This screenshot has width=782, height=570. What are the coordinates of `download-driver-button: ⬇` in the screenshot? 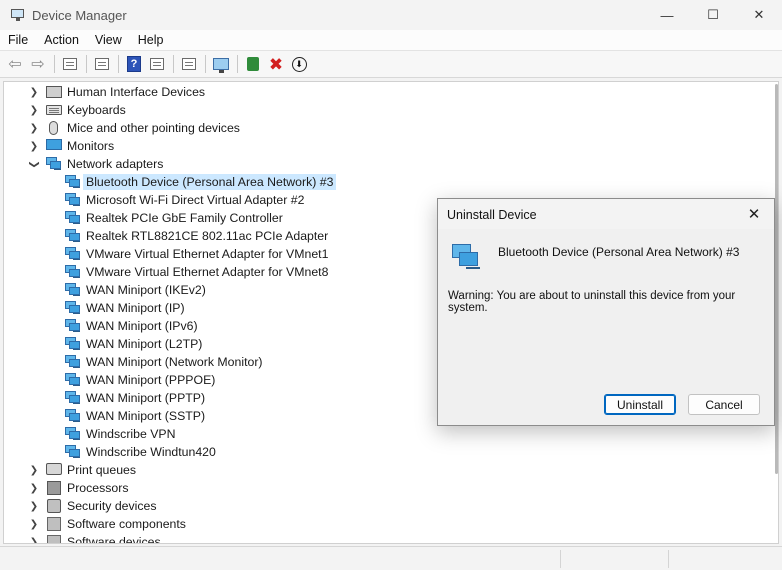 It's located at (299, 64).